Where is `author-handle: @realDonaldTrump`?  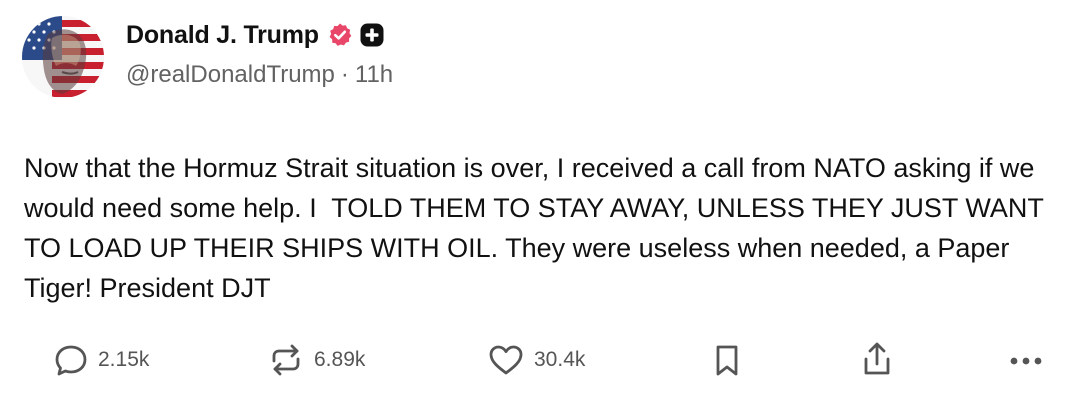
author-handle: @realDonaldTrump is located at coordinates (230, 75).